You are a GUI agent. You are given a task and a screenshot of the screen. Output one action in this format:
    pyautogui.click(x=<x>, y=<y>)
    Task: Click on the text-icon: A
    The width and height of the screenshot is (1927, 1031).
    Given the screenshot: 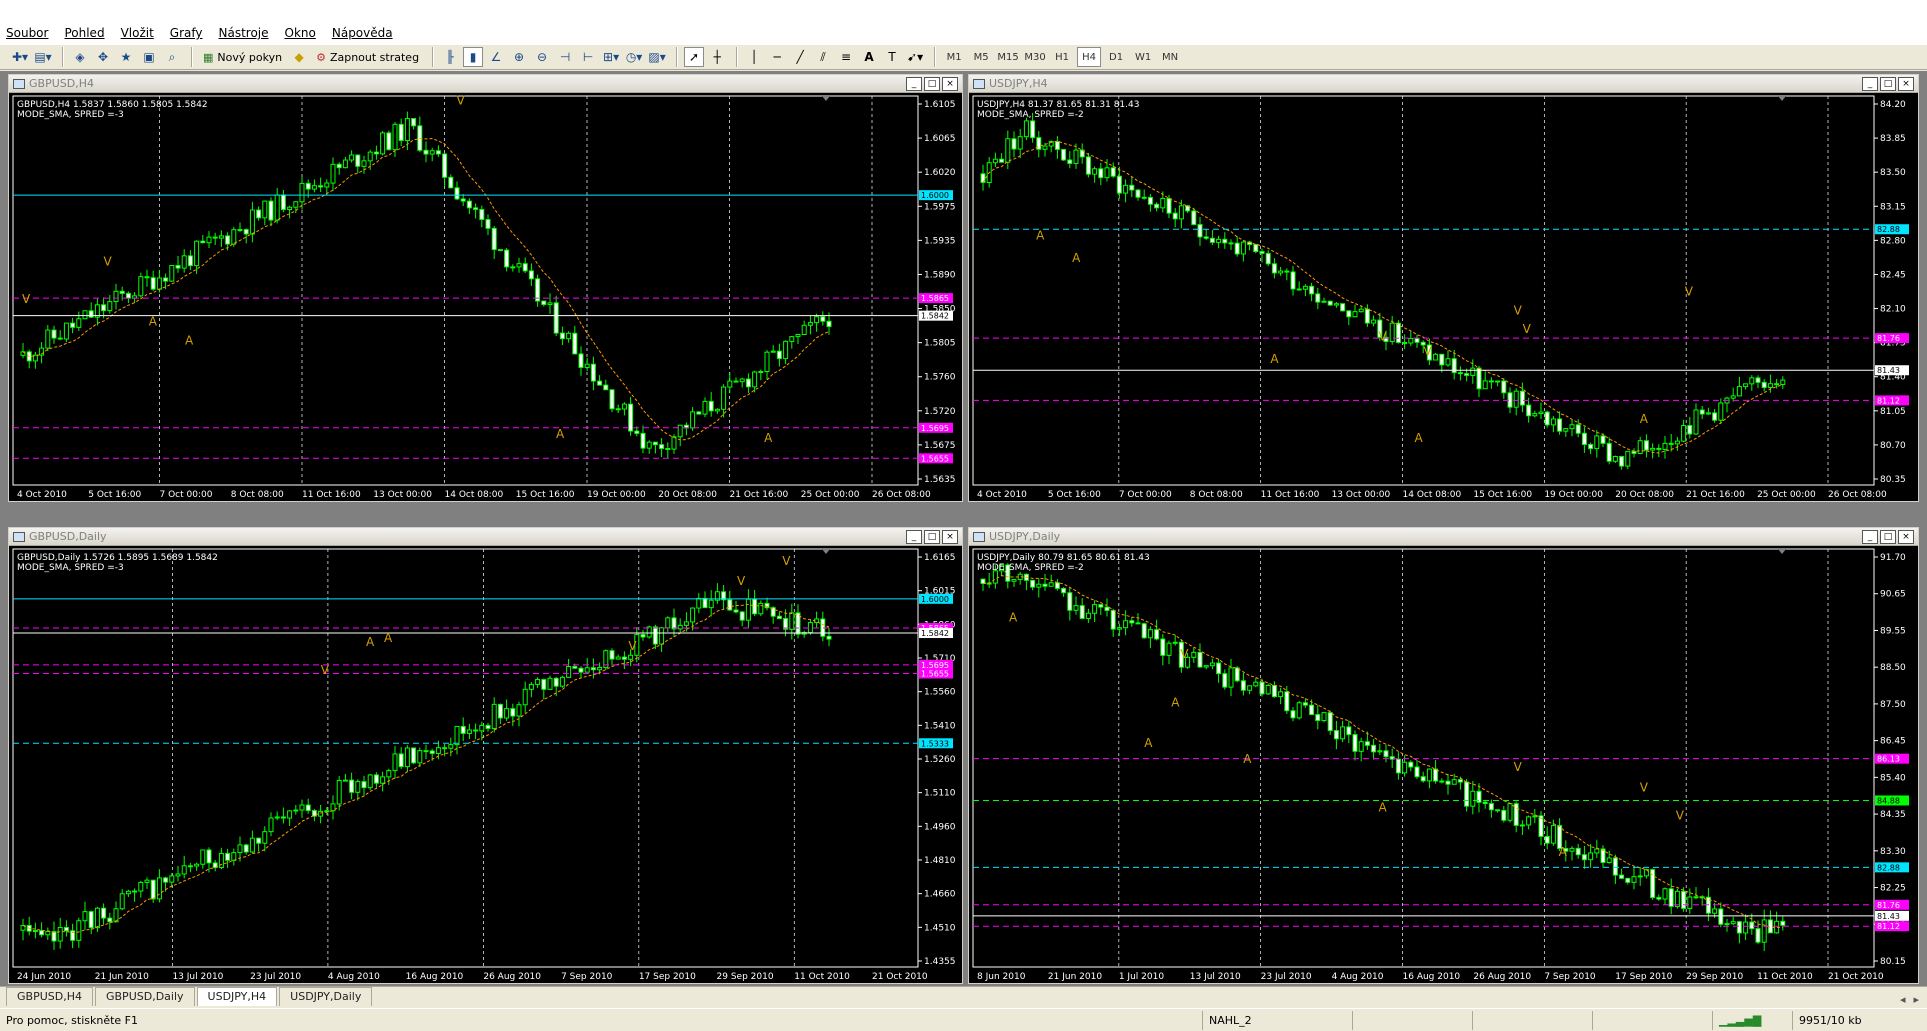 What is the action you would take?
    pyautogui.click(x=869, y=57)
    